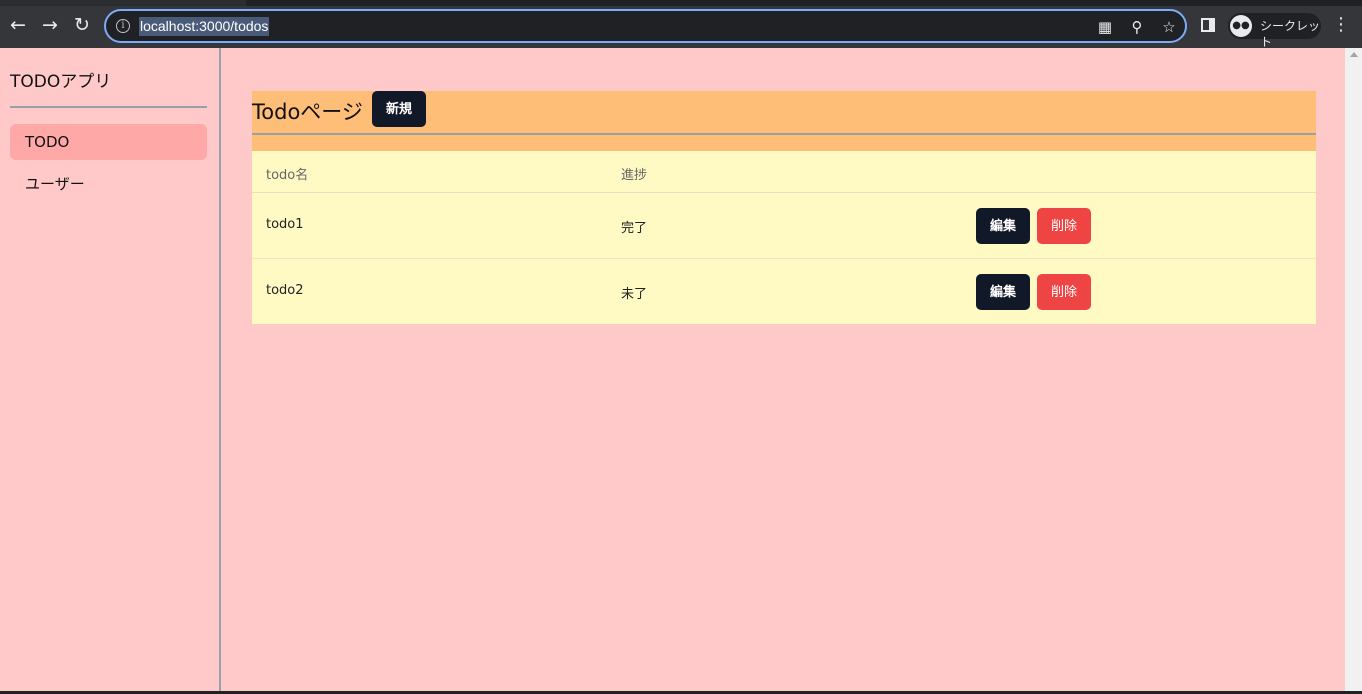 This screenshot has height=694, width=1362. Describe the element at coordinates (1353, 371) in the screenshot. I see `vertical-scrollbar` at that location.